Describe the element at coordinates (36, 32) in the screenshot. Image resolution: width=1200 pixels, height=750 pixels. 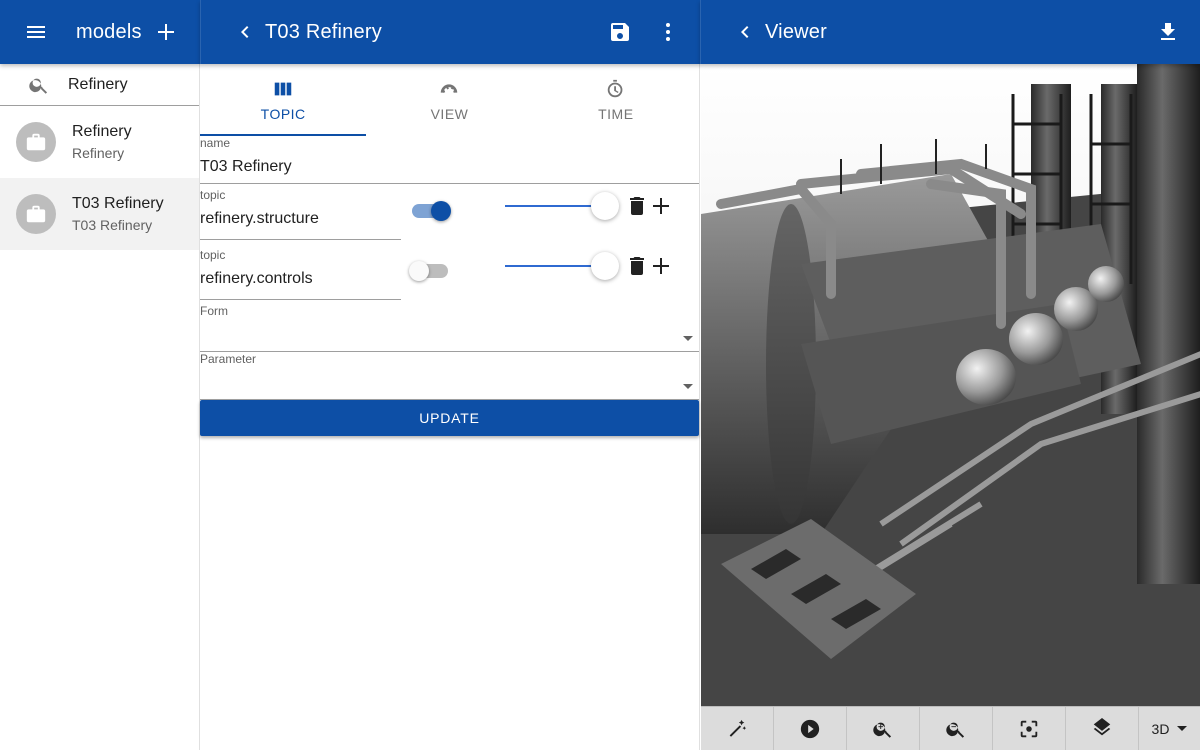
I see `menu-icon` at that location.